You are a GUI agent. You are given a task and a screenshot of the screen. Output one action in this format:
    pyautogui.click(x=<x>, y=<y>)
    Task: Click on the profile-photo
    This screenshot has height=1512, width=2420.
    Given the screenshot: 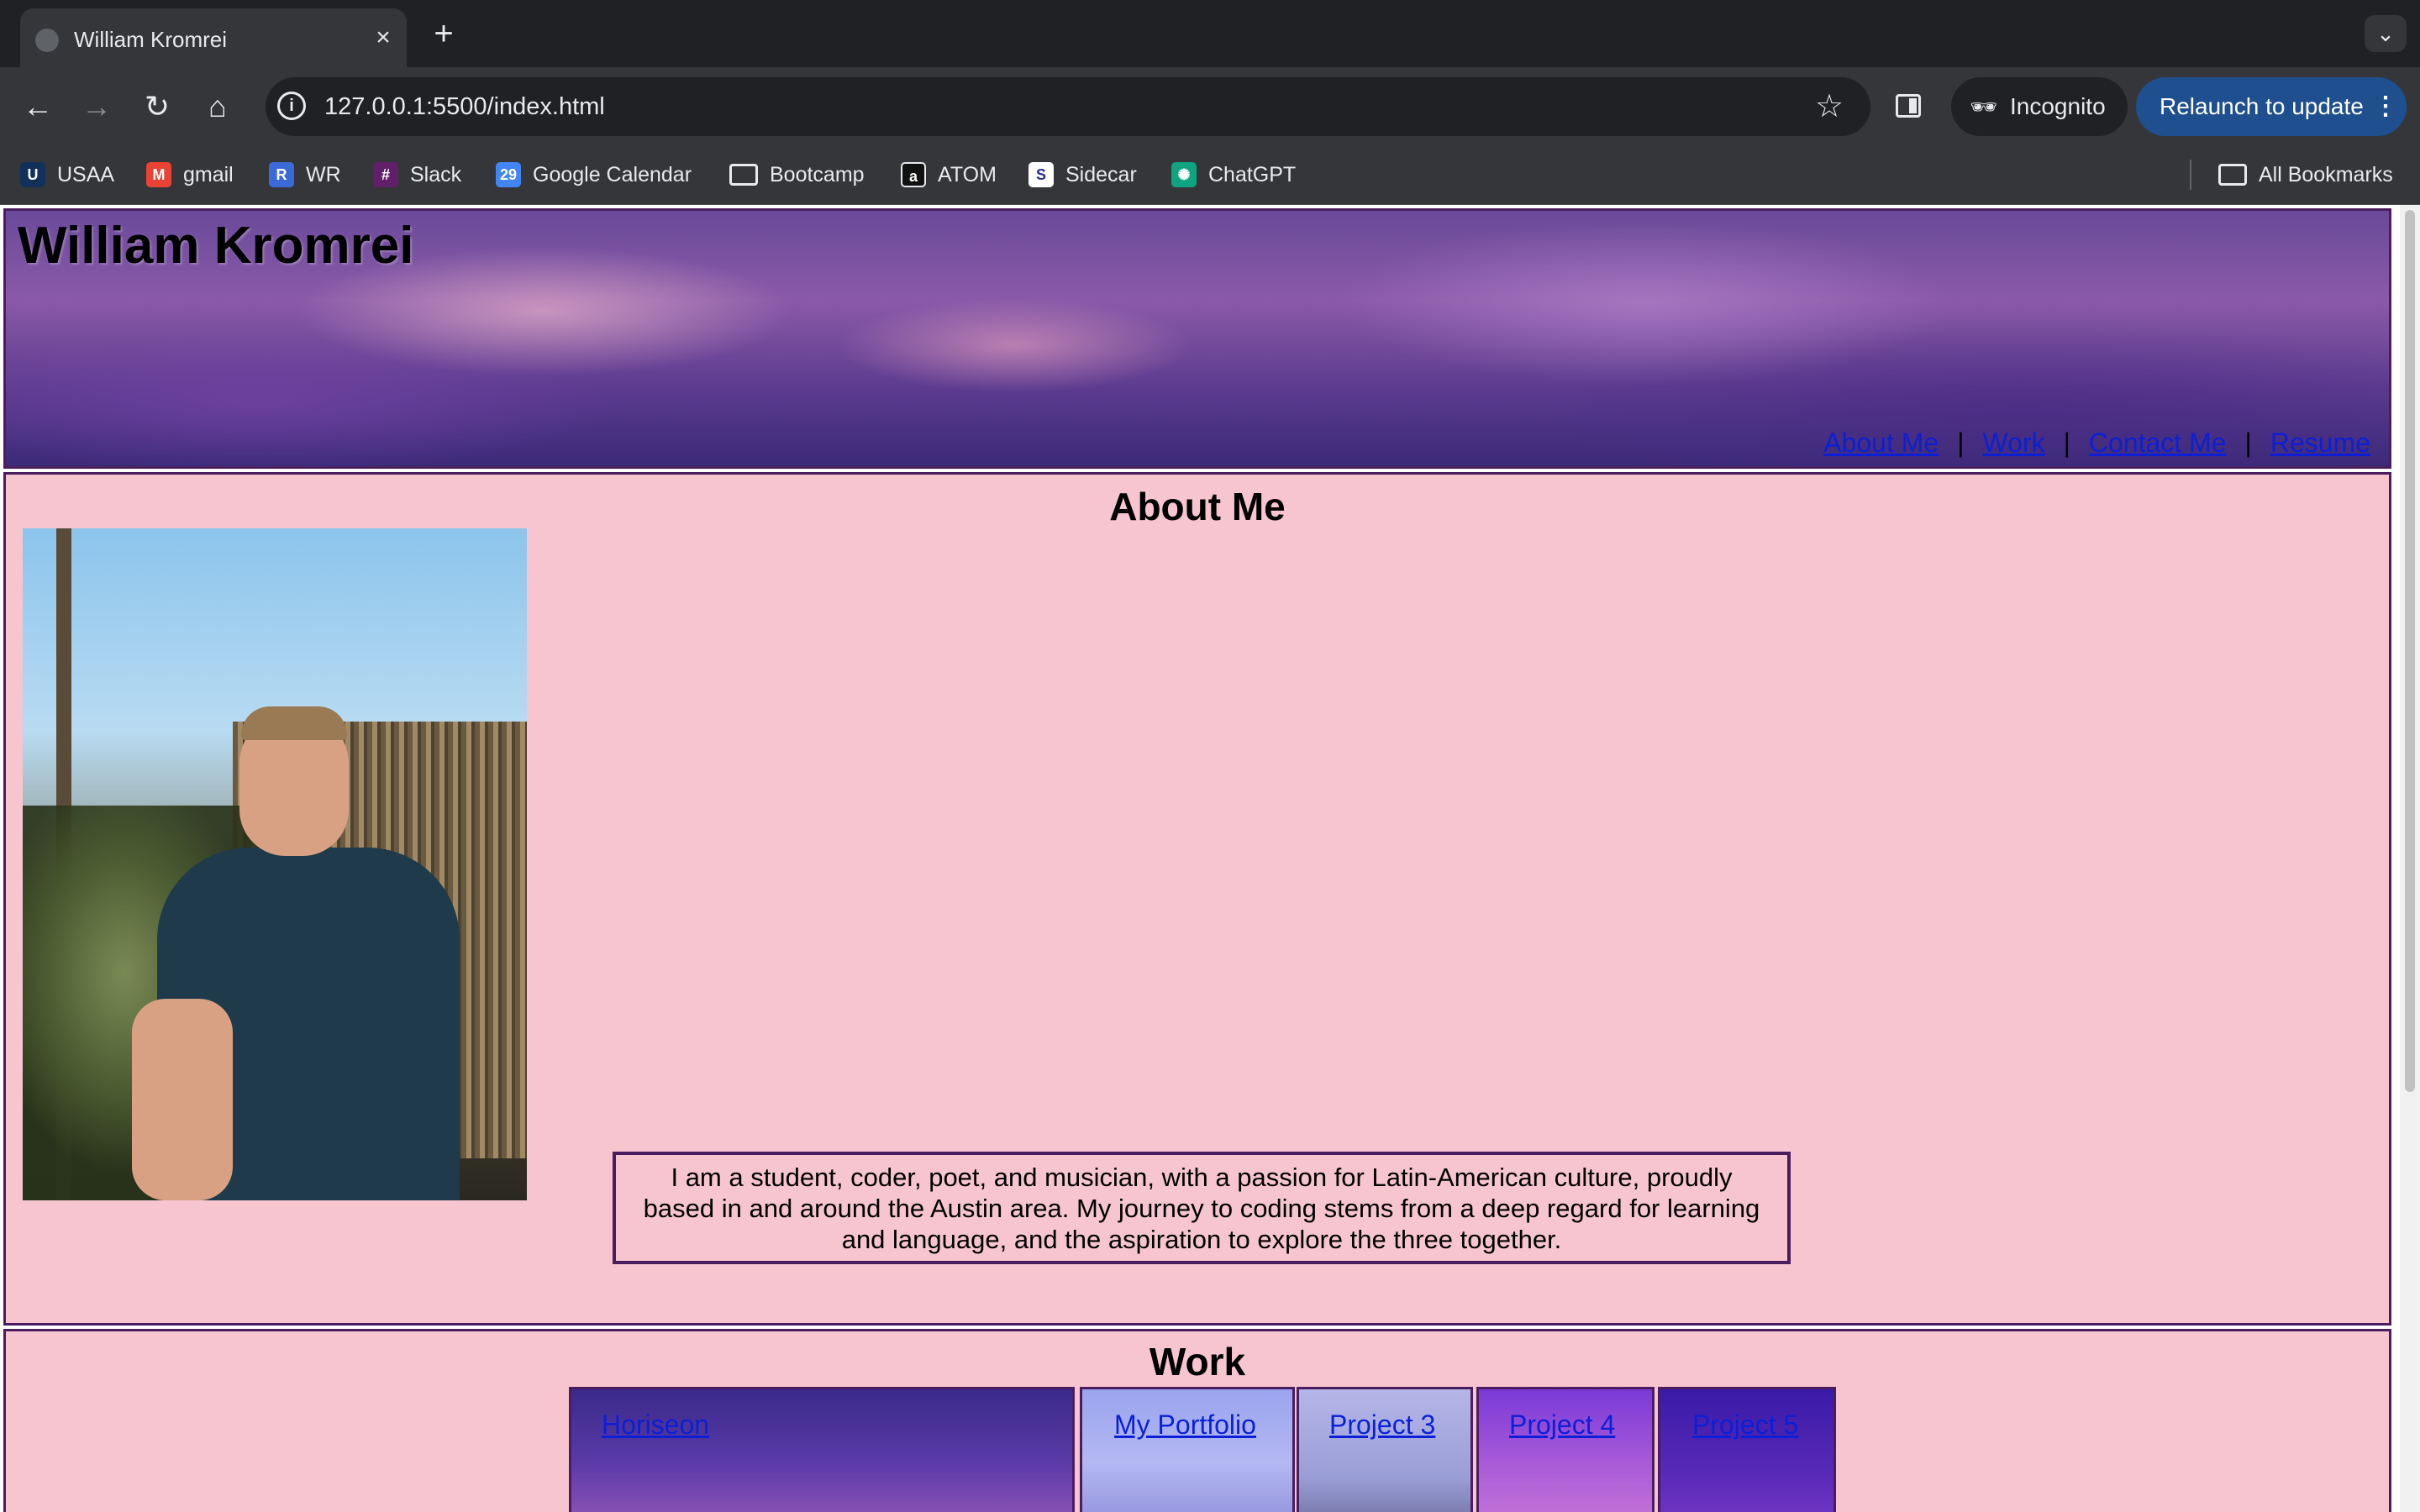 What is the action you would take?
    pyautogui.click(x=275, y=864)
    